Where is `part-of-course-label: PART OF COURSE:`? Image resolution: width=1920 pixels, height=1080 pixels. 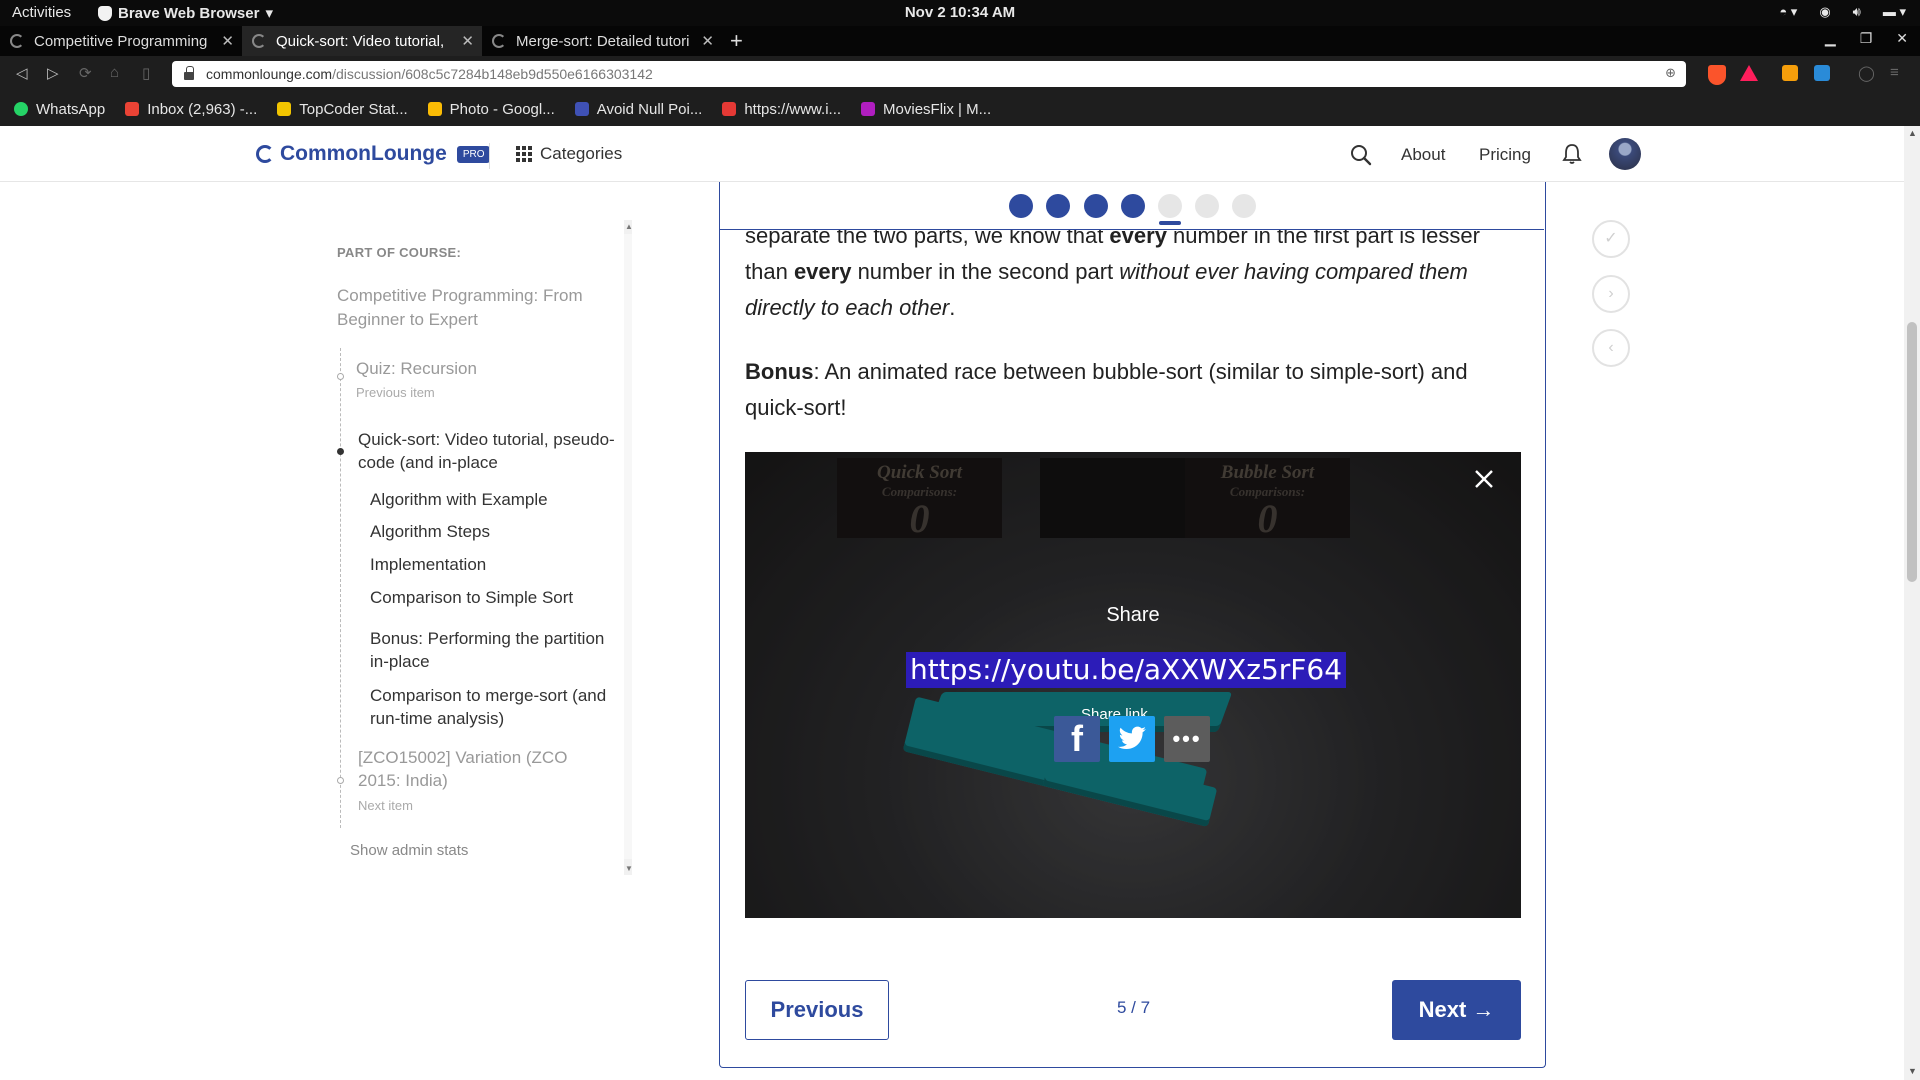
part-of-course-label: PART OF COURSE: is located at coordinates (399, 252).